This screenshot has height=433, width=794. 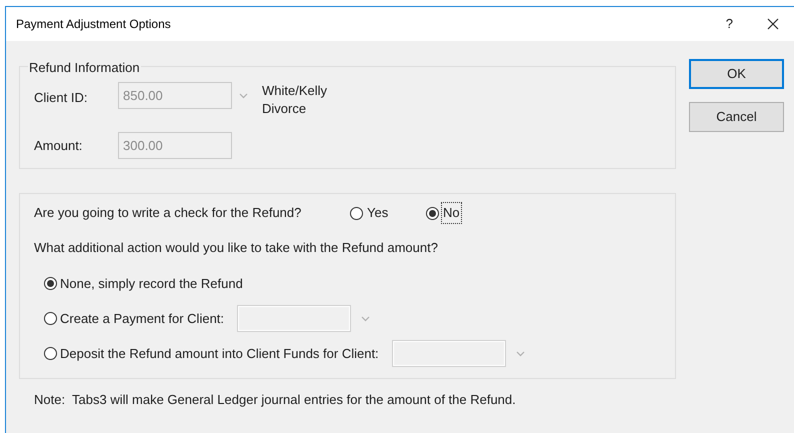 What do you see at coordinates (59, 145) in the screenshot?
I see `field-label: Amount:` at bounding box center [59, 145].